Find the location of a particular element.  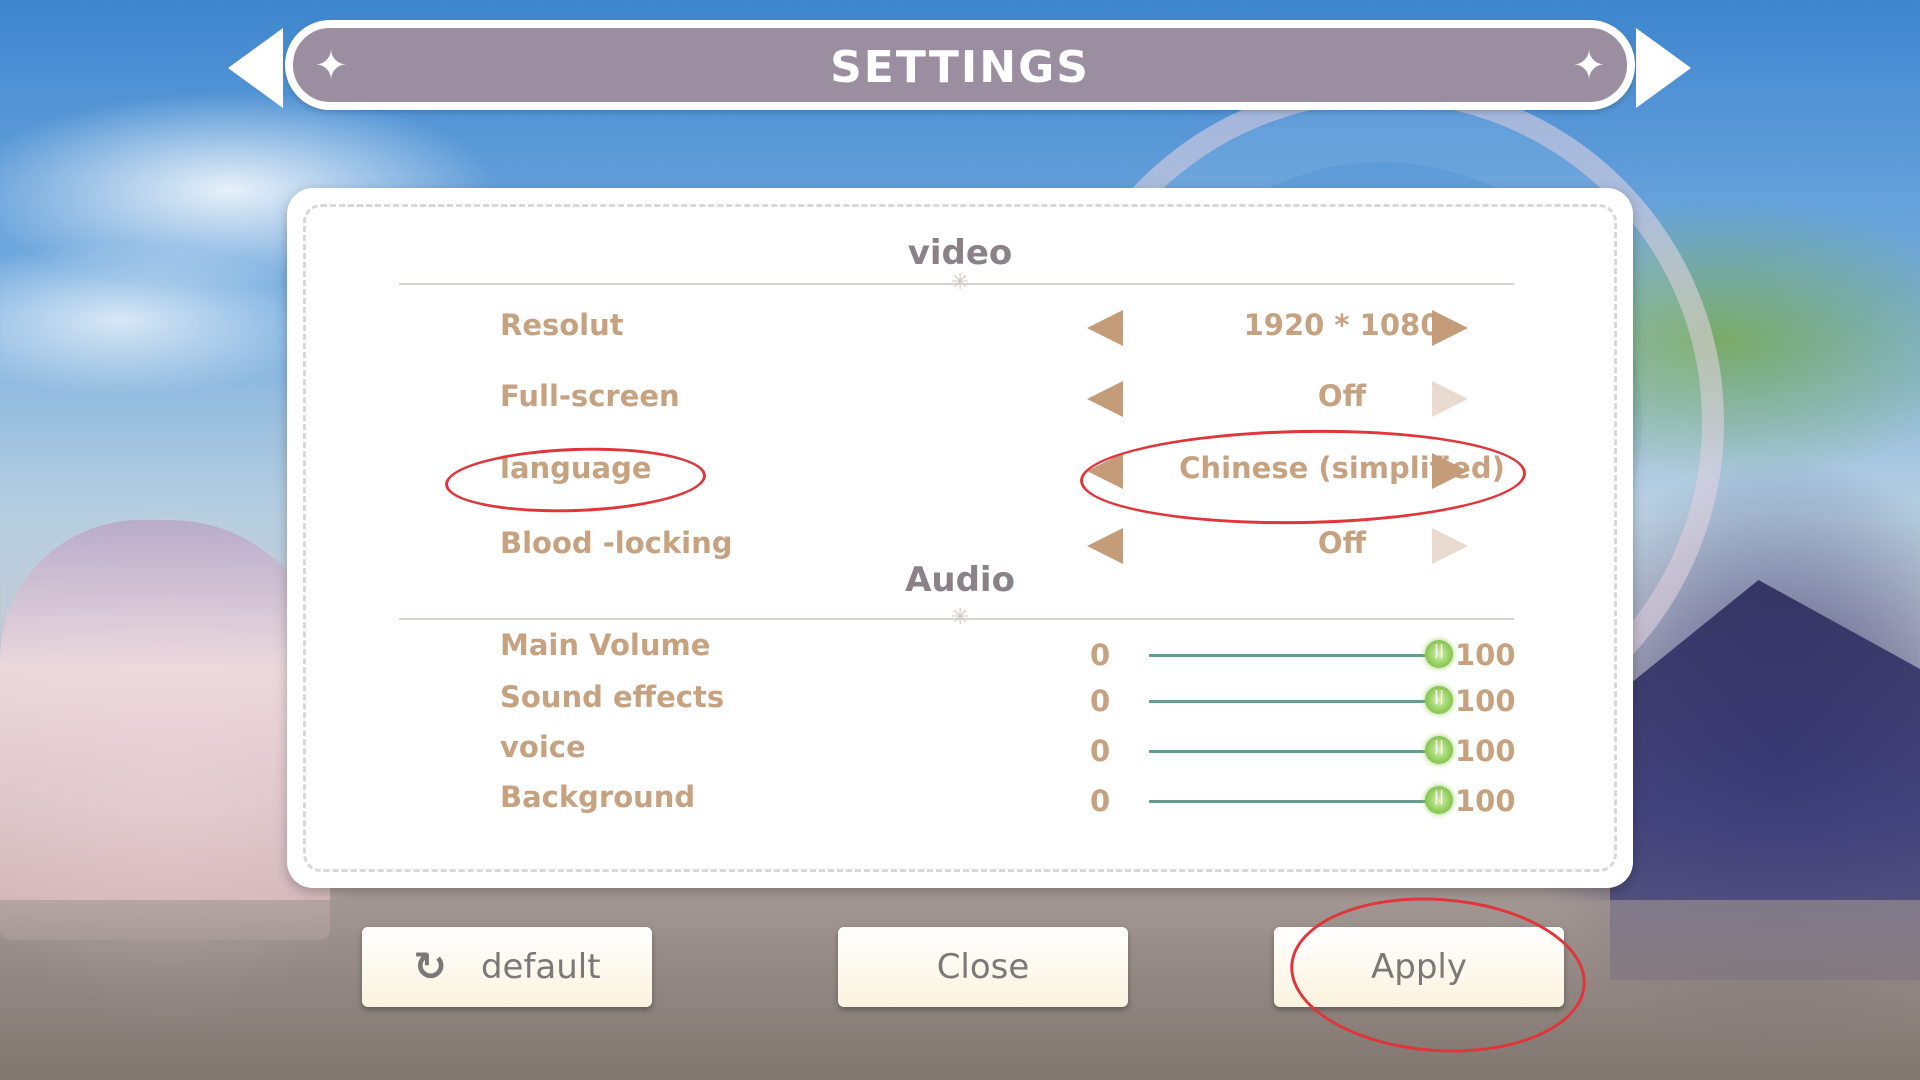

close-button-label: Close is located at coordinates (983, 967).